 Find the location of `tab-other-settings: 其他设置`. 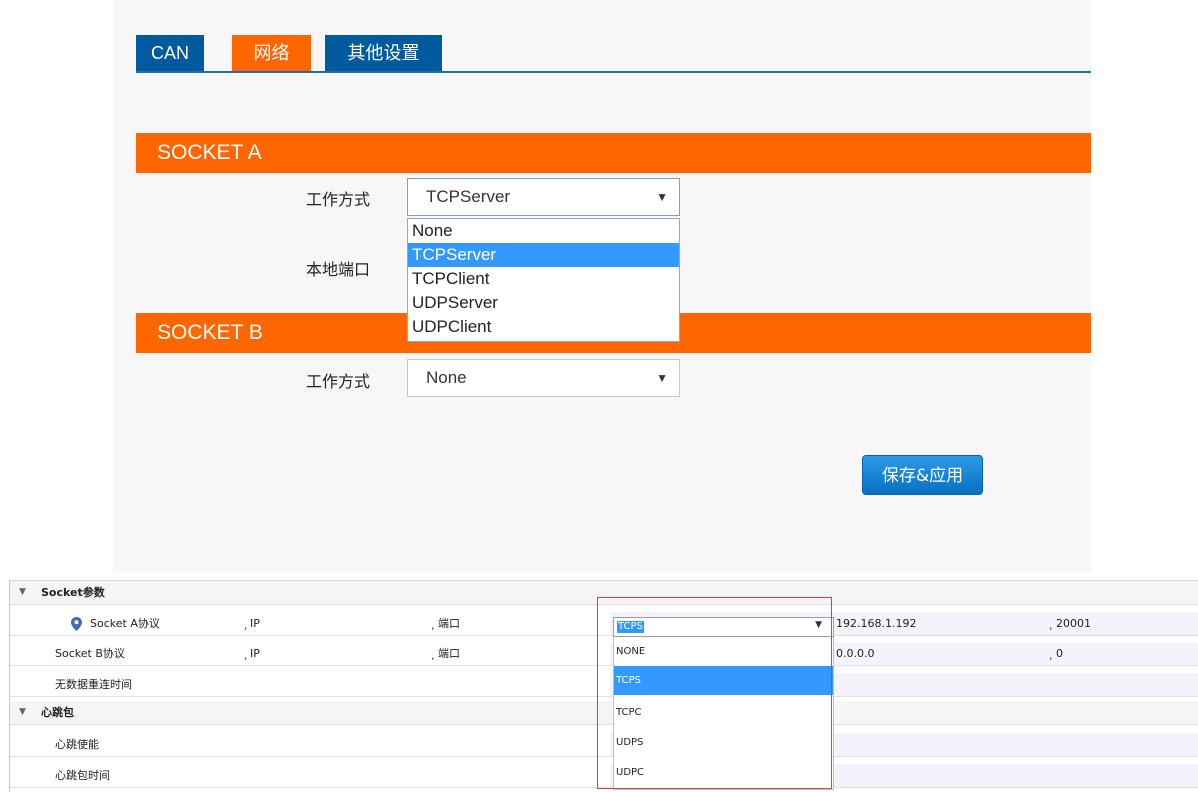

tab-other-settings: 其他设置 is located at coordinates (383, 53).